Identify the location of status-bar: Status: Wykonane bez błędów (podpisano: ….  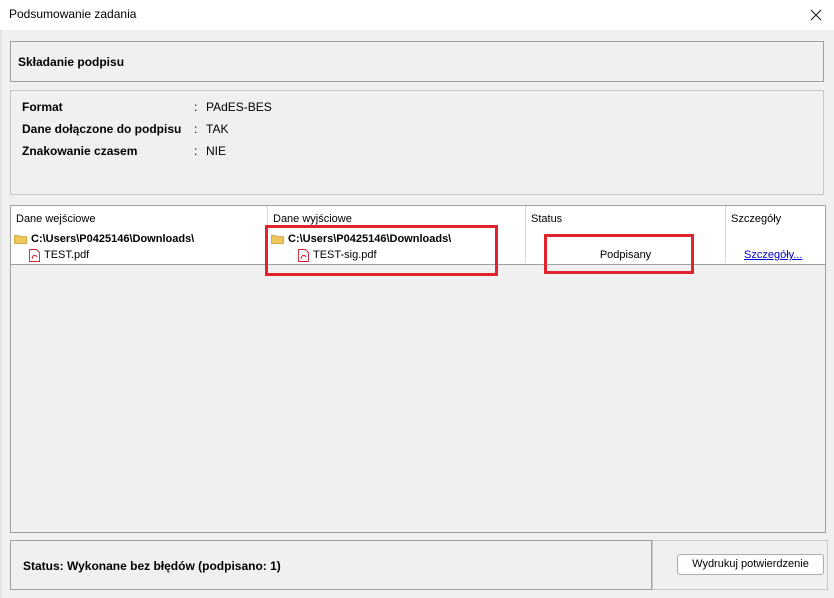
(331, 565).